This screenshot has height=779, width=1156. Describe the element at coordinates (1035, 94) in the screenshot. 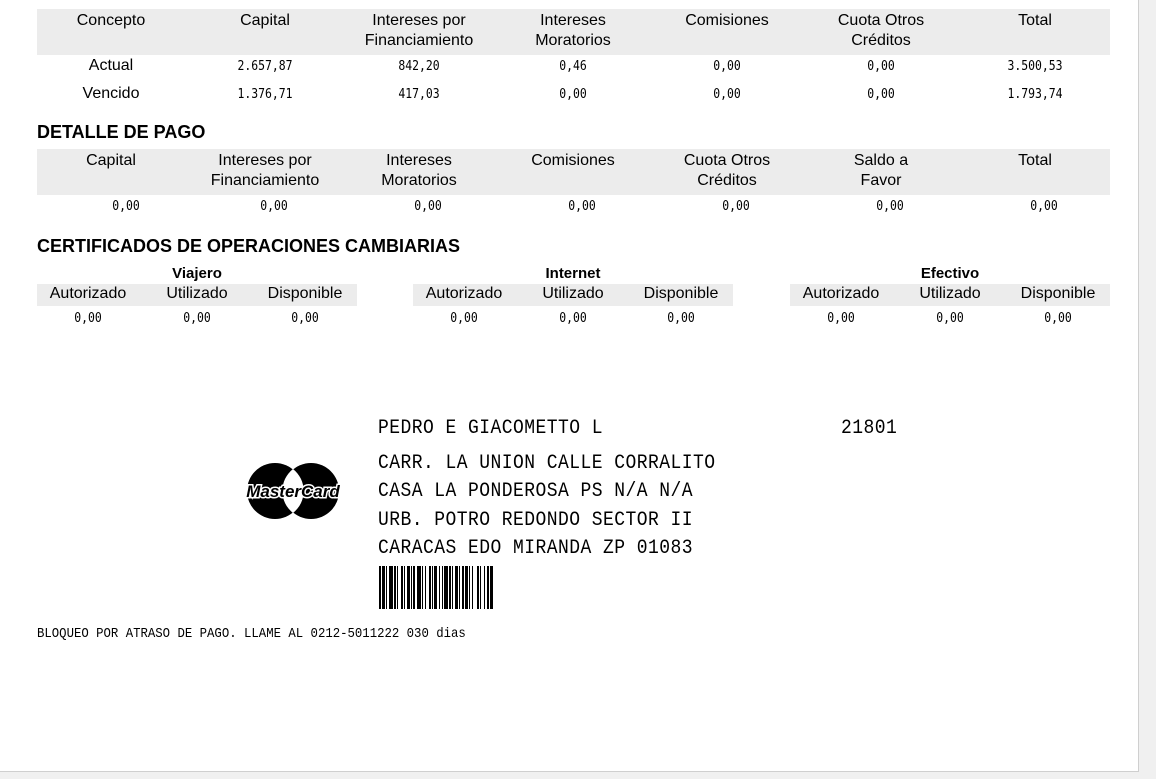

I see `summary-cell: 1.793,74` at that location.